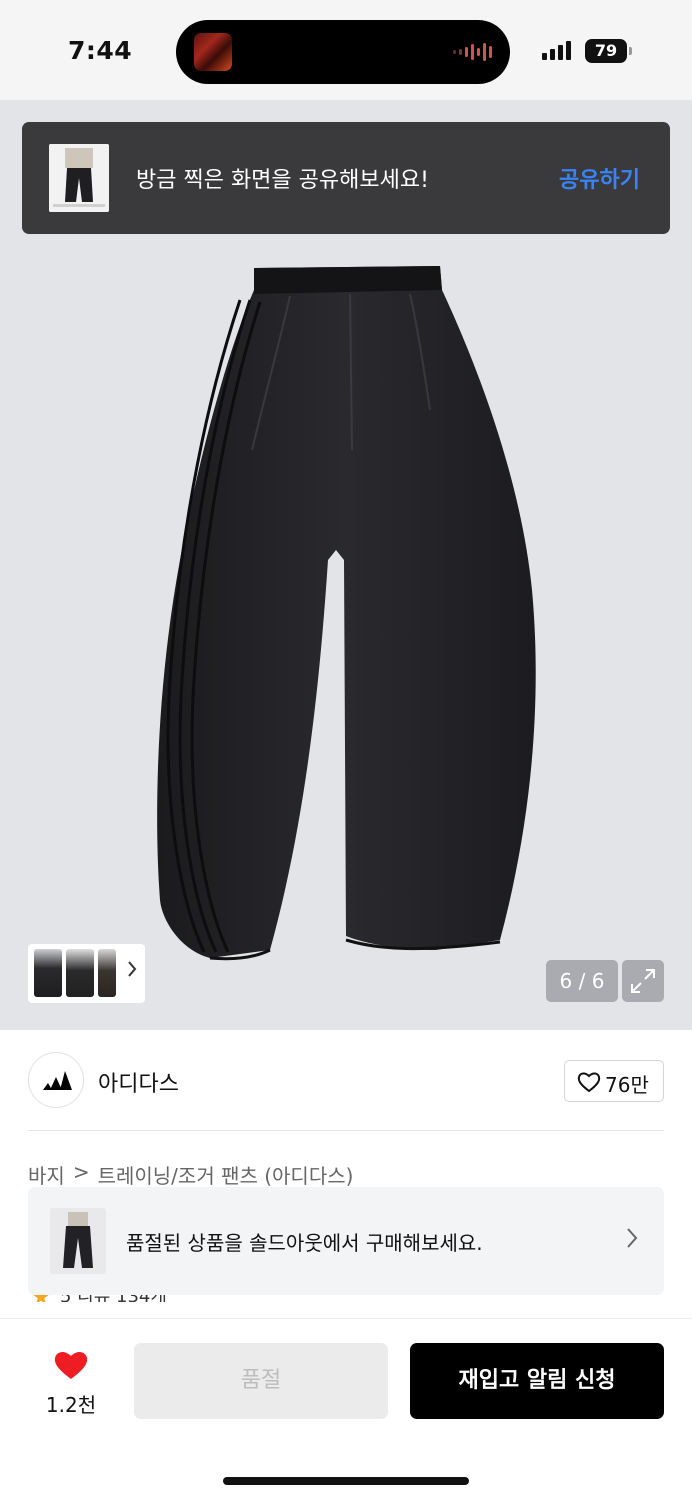 This screenshot has height=1500, width=692. Describe the element at coordinates (71, 1405) in the screenshot. I see `wishlist-count: 1.2천` at that location.